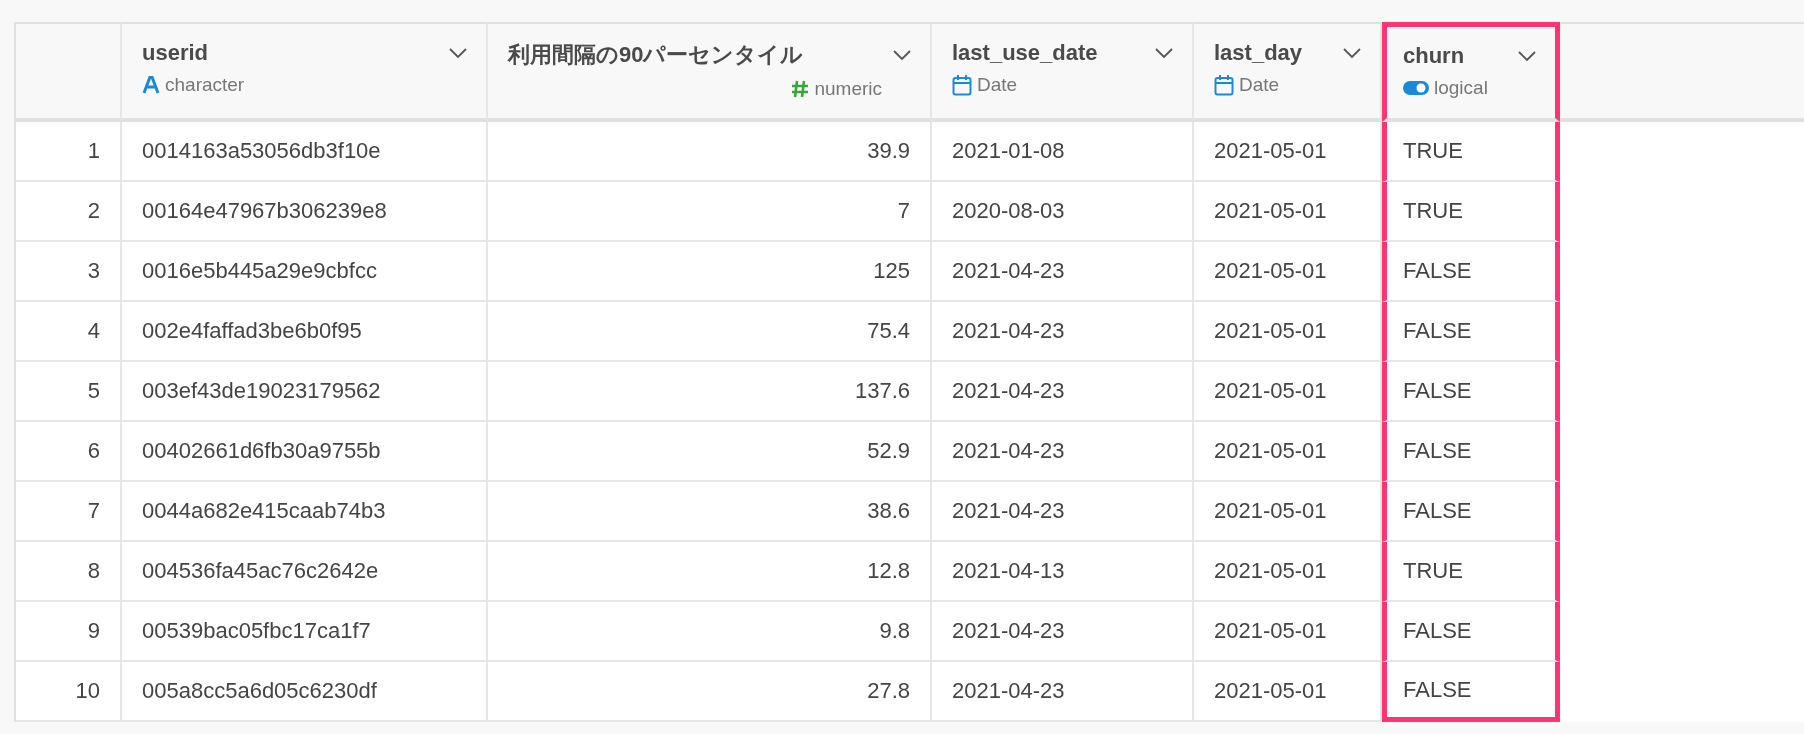 The image size is (1804, 734). What do you see at coordinates (1434, 56) in the screenshot?
I see `column-name: churn` at bounding box center [1434, 56].